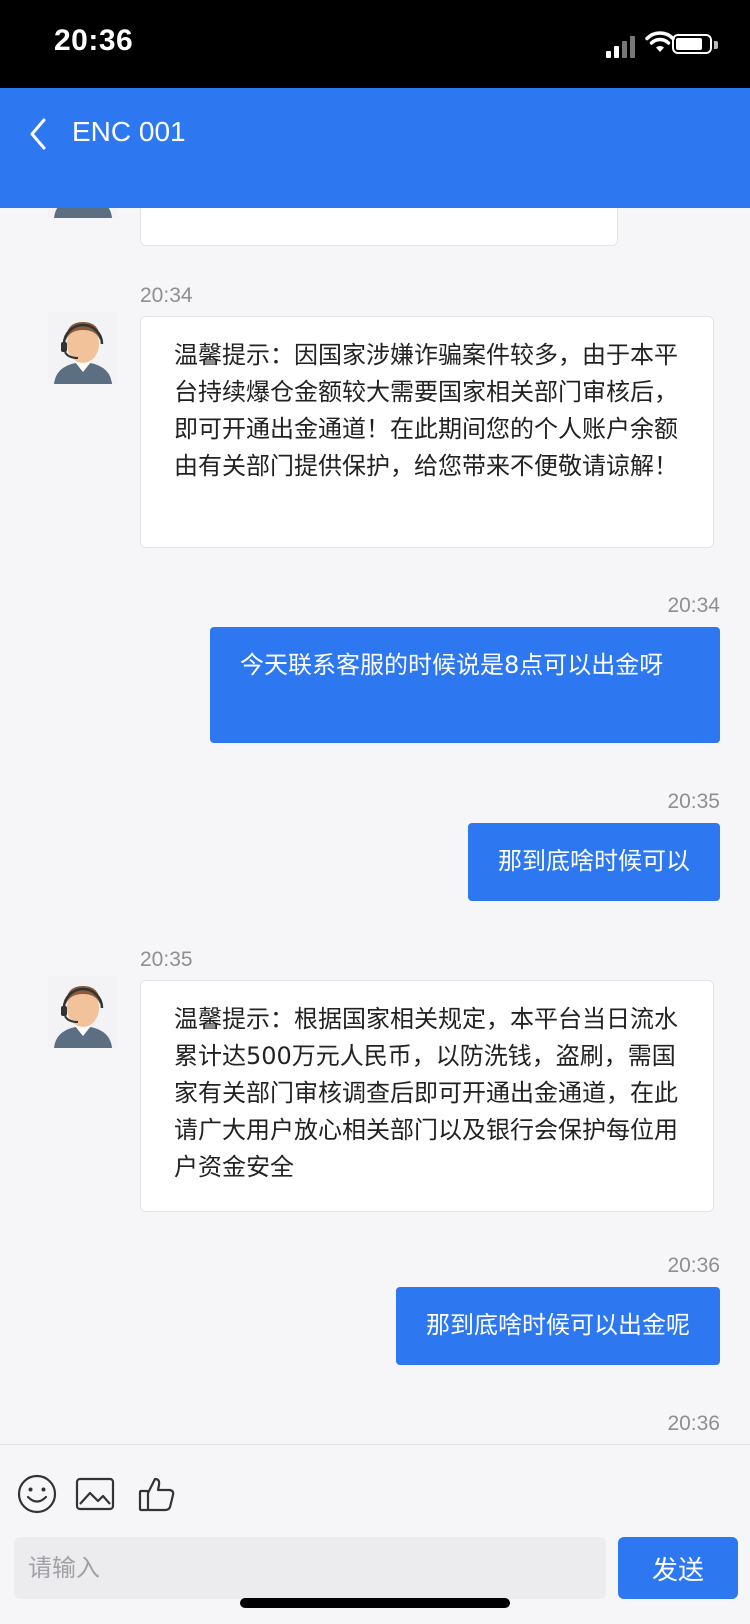 The image size is (750, 1624). I want to click on battery-icon, so click(692, 44).